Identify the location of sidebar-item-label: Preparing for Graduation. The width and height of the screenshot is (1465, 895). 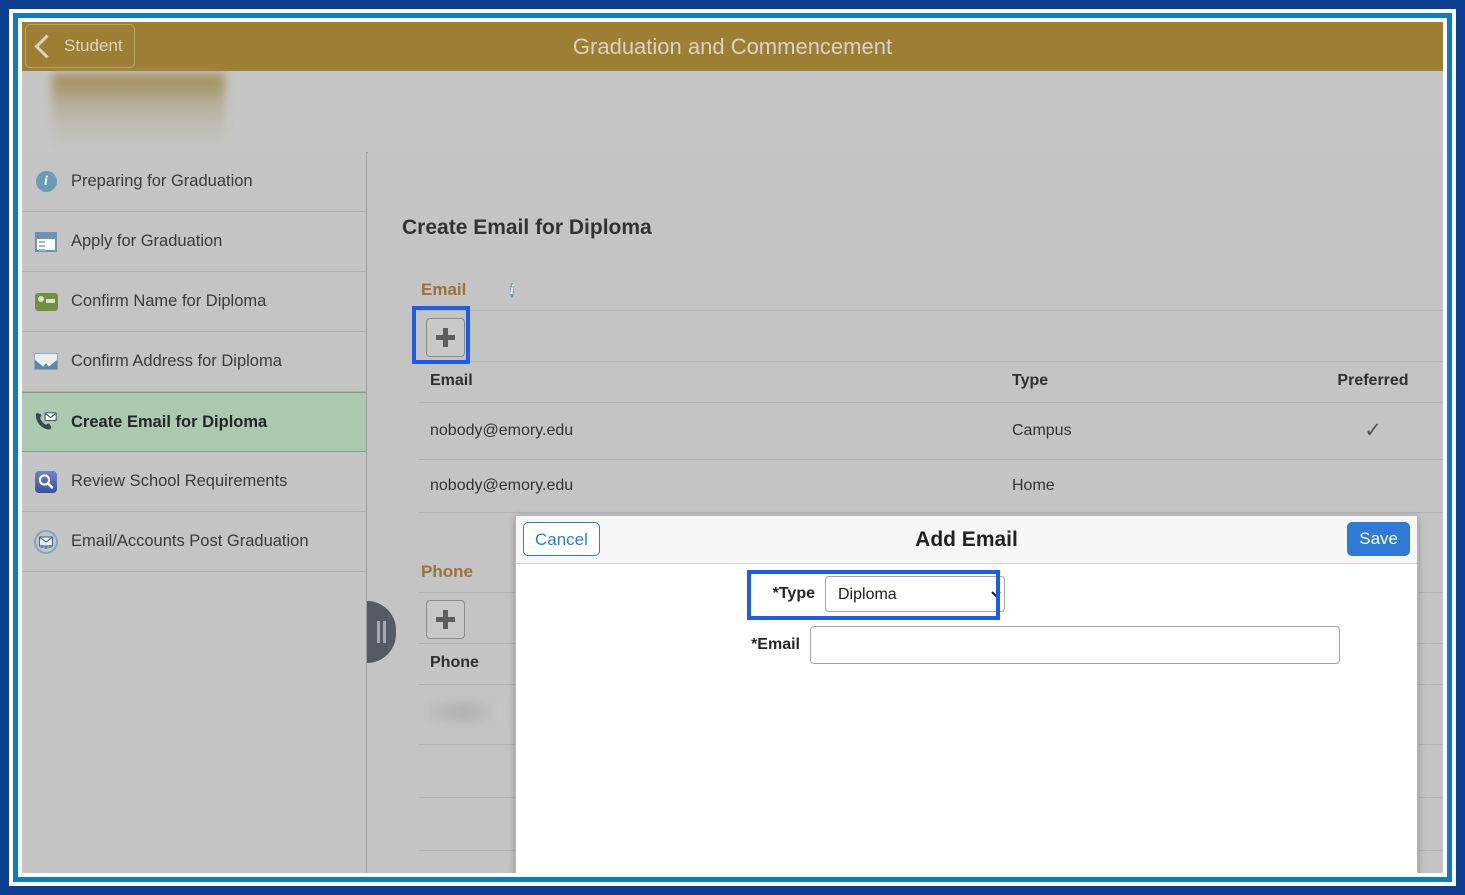
(162, 181).